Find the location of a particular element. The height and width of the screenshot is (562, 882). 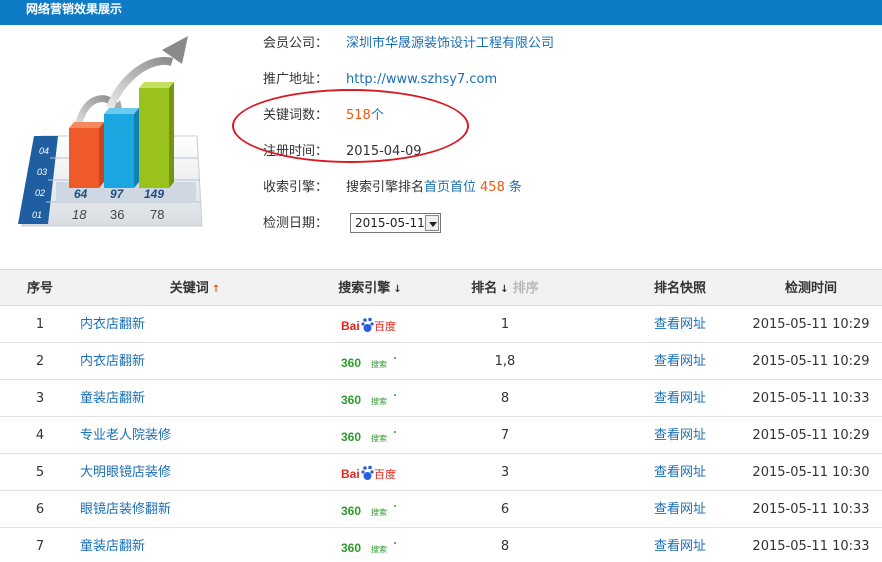

th-time: 检测时间 is located at coordinates (810, 288).